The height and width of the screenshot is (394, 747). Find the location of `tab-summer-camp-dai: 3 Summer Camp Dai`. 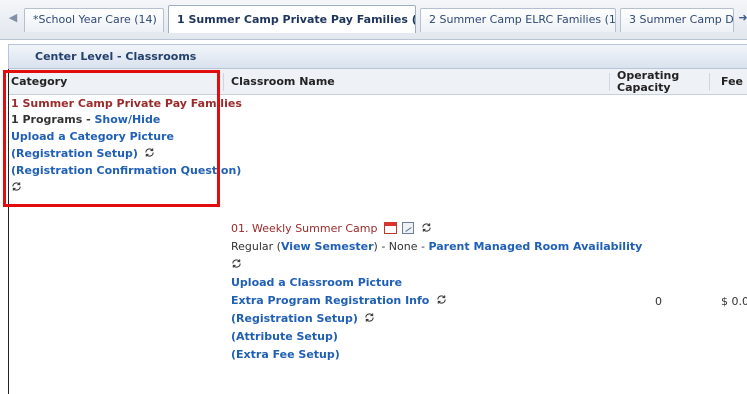

tab-summer-camp-dai: 3 Summer Camp Dai is located at coordinates (677, 20).